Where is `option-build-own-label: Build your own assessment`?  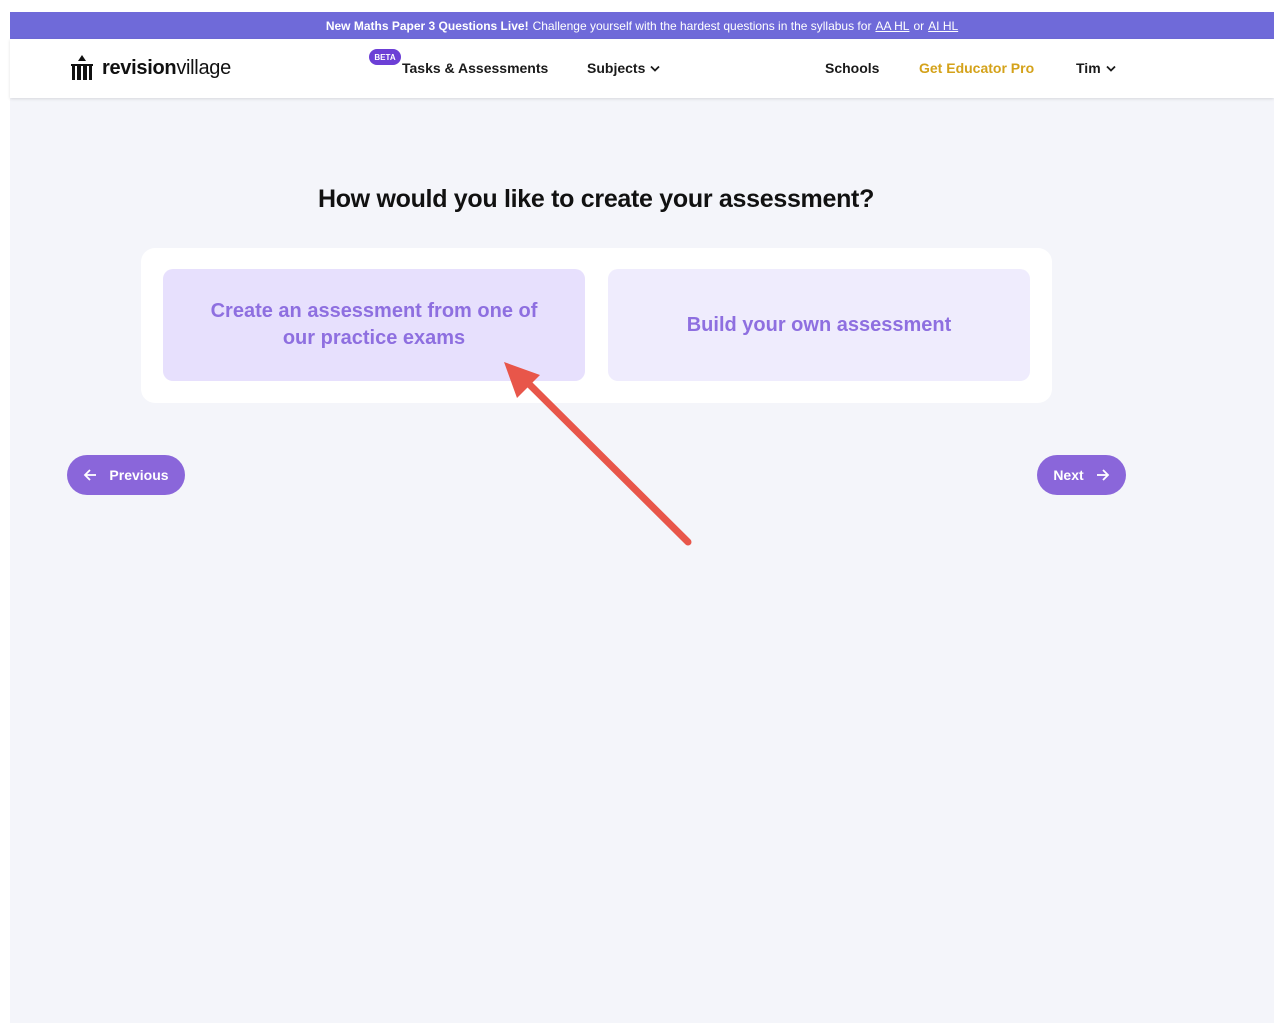 option-build-own-label: Build your own assessment is located at coordinates (819, 324).